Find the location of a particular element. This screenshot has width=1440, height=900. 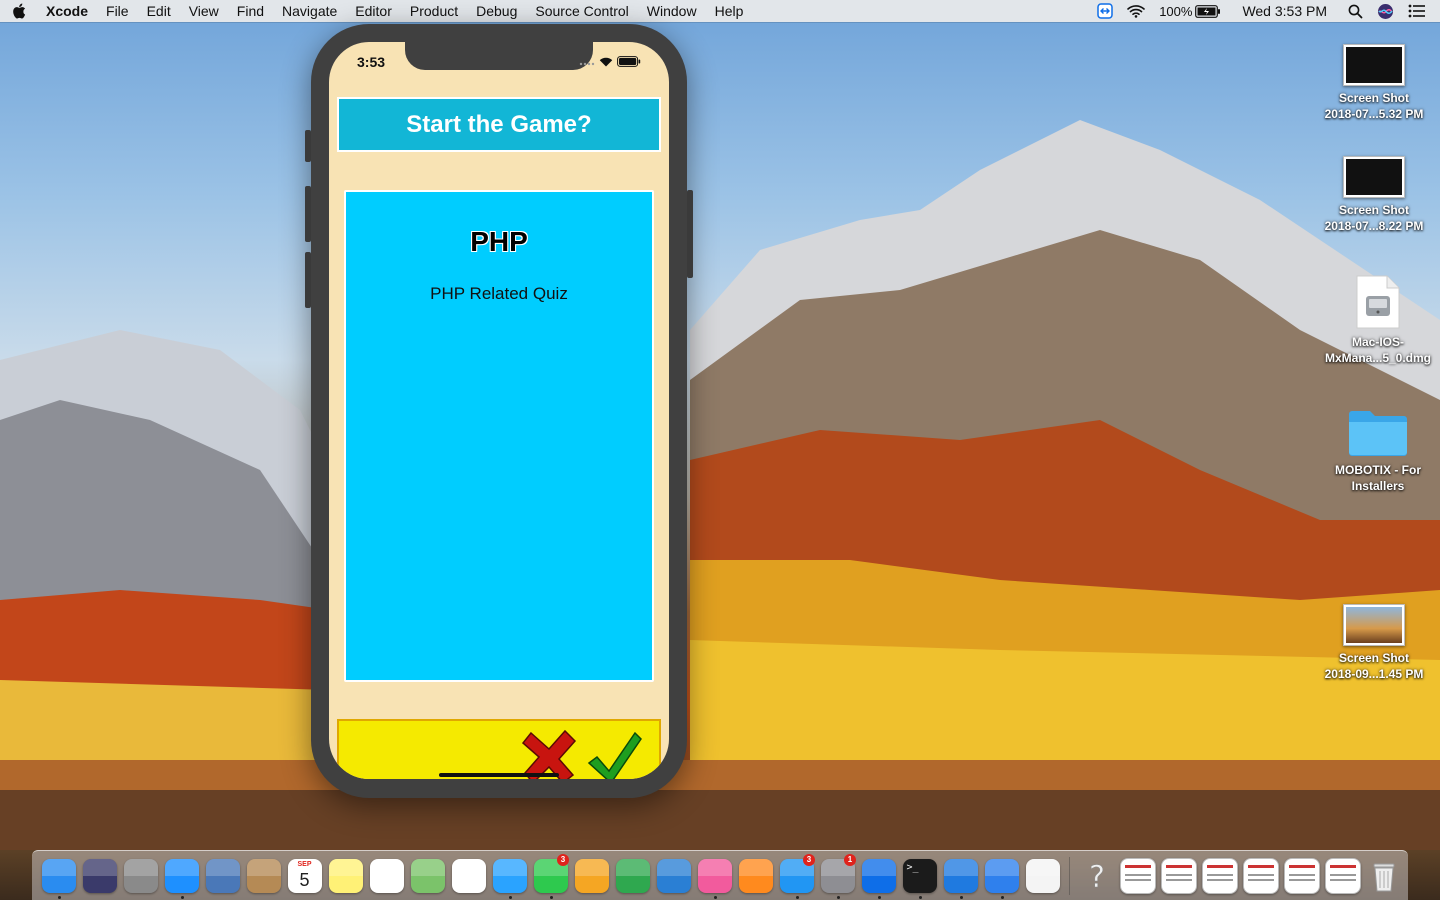

messages-icon is located at coordinates (509, 875).